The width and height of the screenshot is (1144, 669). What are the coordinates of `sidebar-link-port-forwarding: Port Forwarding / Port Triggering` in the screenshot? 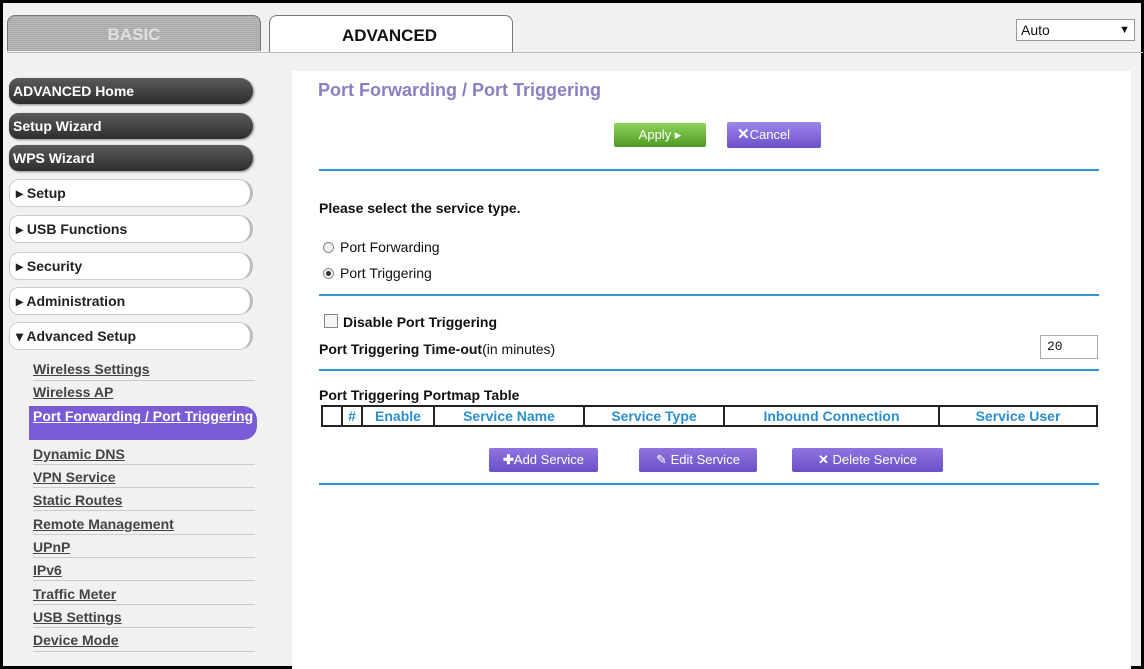 It's located at (143, 423).